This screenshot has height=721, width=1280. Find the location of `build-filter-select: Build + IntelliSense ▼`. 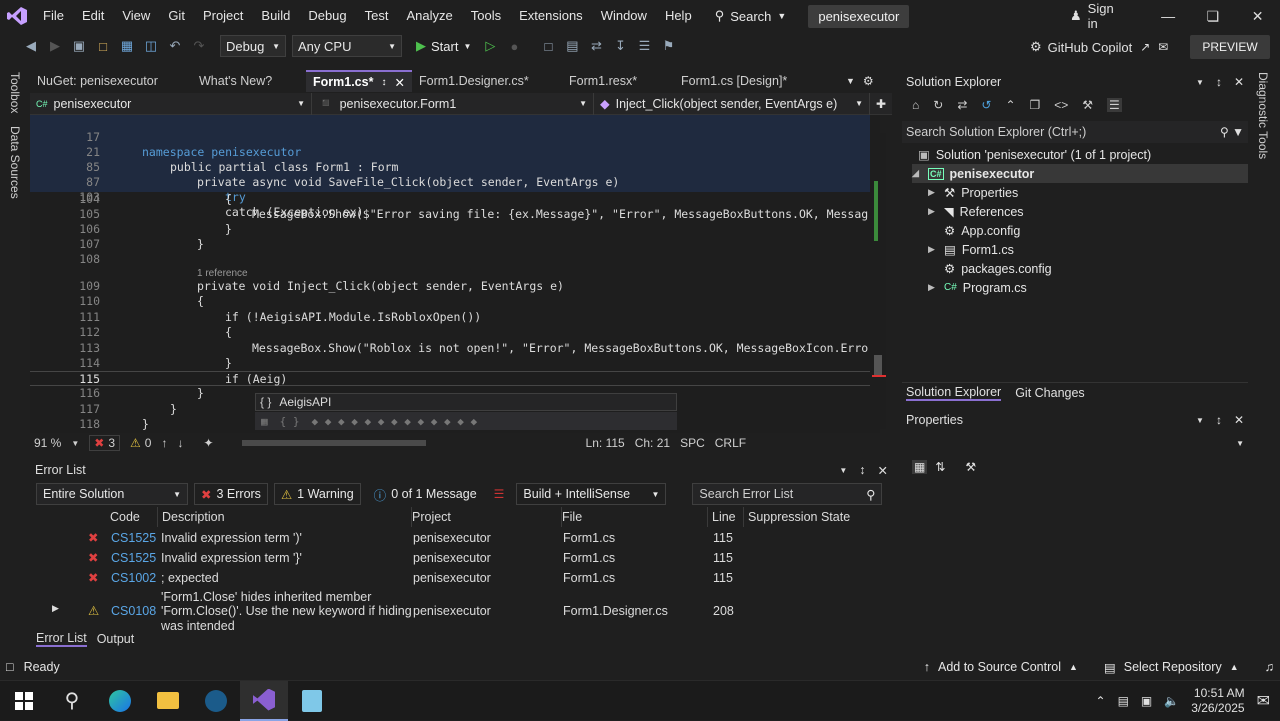

build-filter-select: Build + IntelliSense ▼ is located at coordinates (591, 494).